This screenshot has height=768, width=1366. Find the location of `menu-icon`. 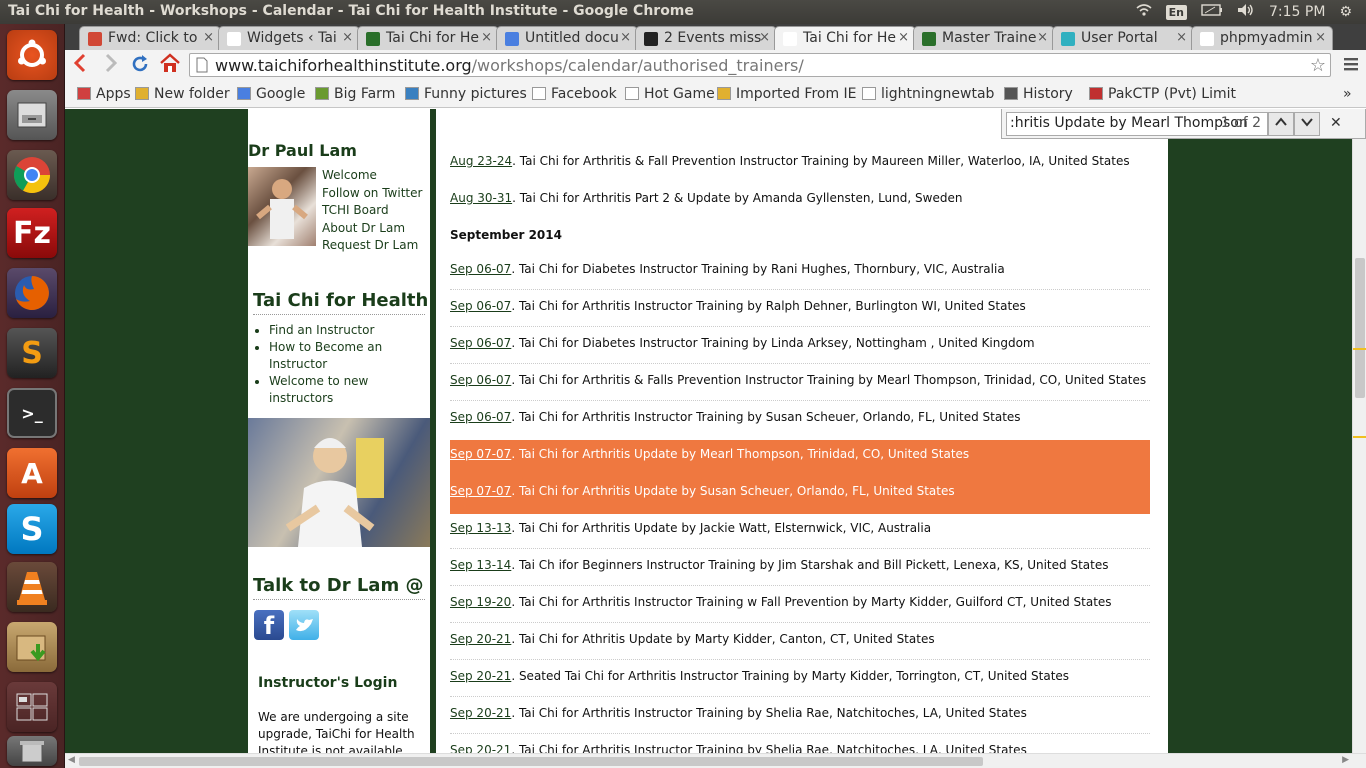

menu-icon is located at coordinates (1351, 66).